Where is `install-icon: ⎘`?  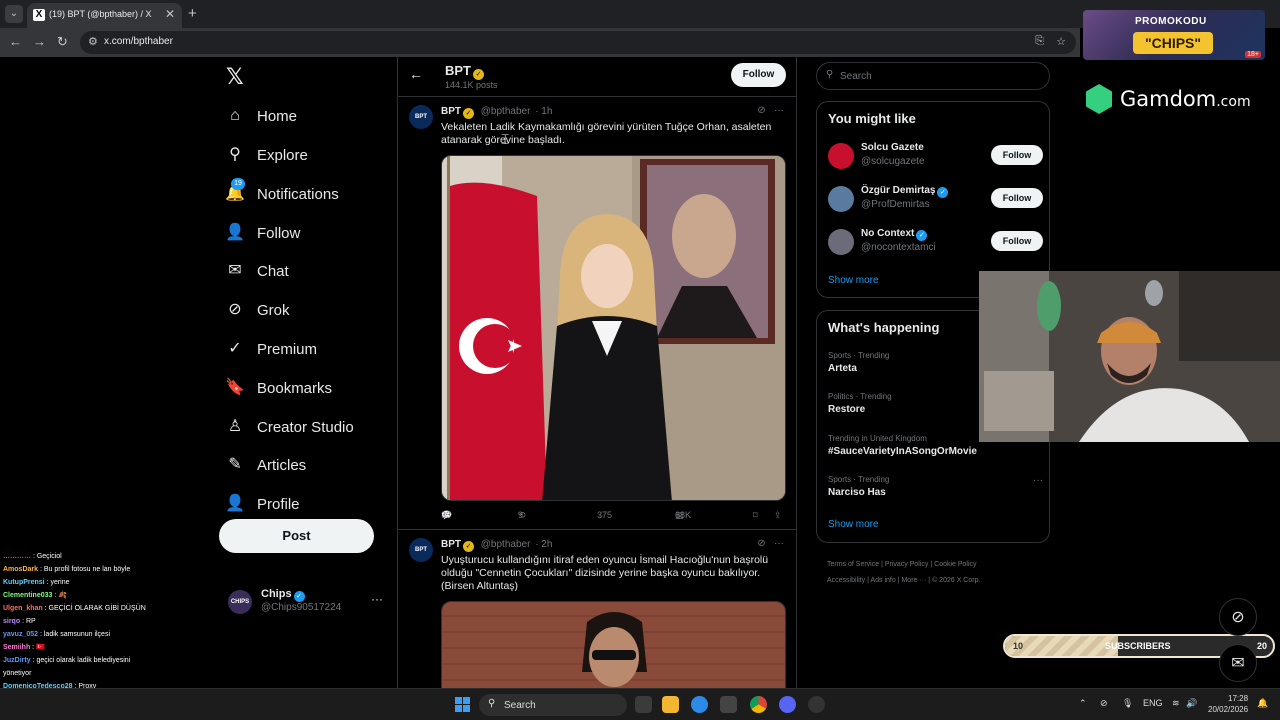
install-icon: ⎘ is located at coordinates (1039, 41).